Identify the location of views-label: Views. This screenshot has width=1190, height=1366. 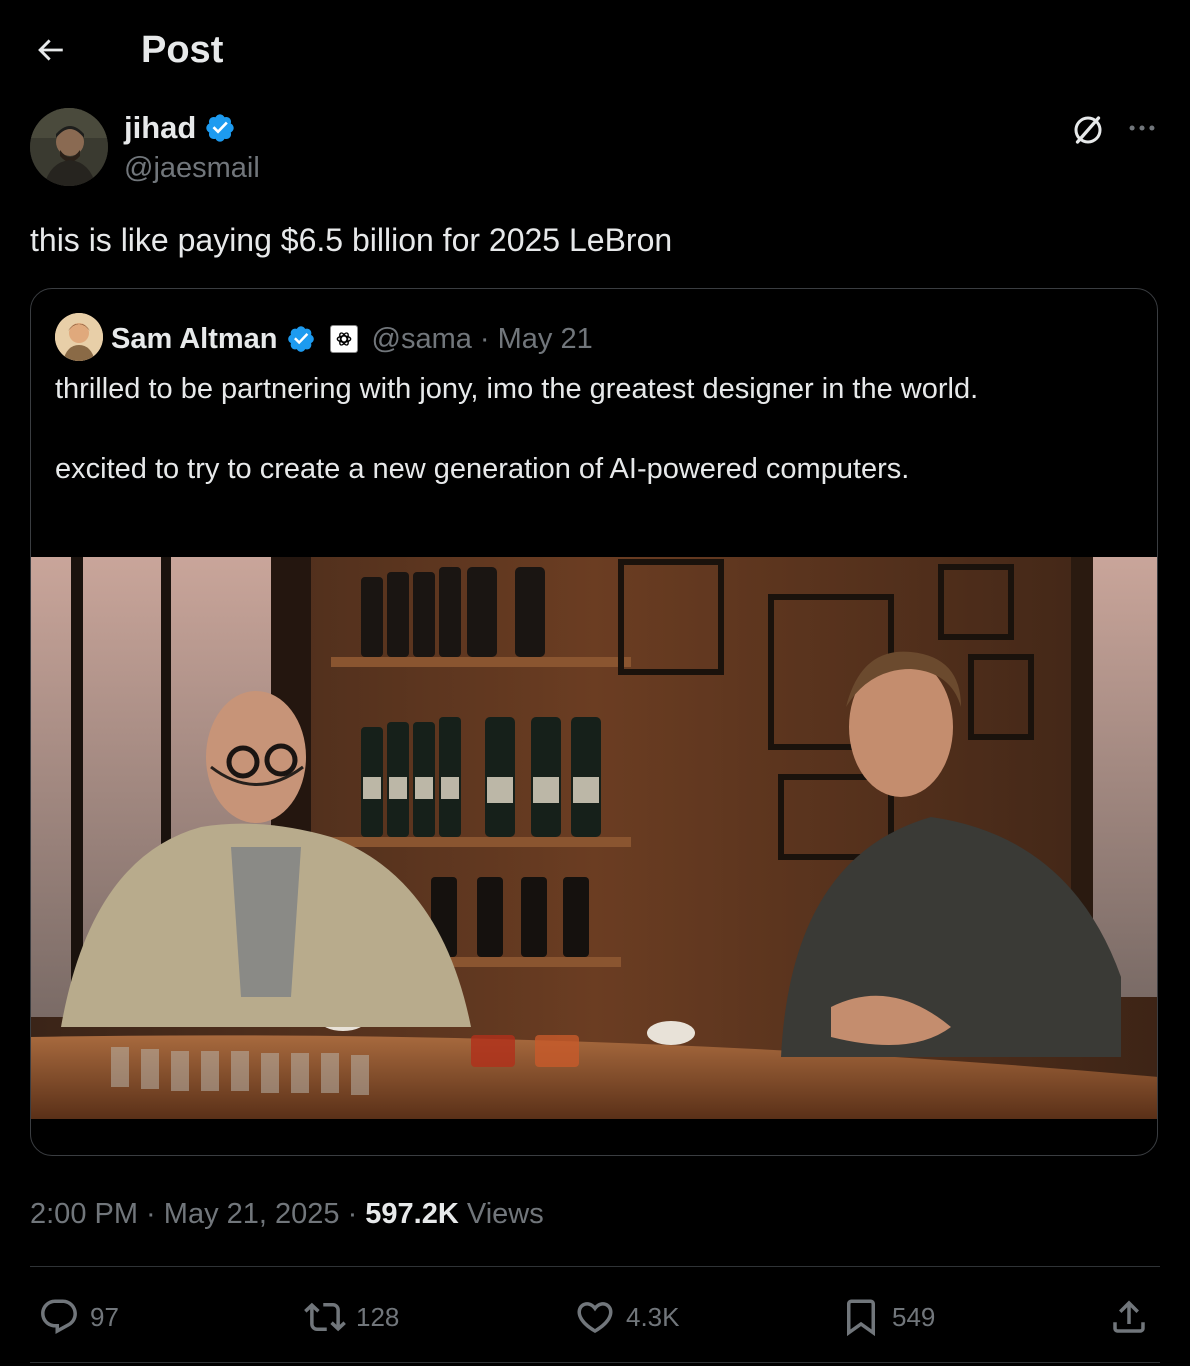
(501, 1214).